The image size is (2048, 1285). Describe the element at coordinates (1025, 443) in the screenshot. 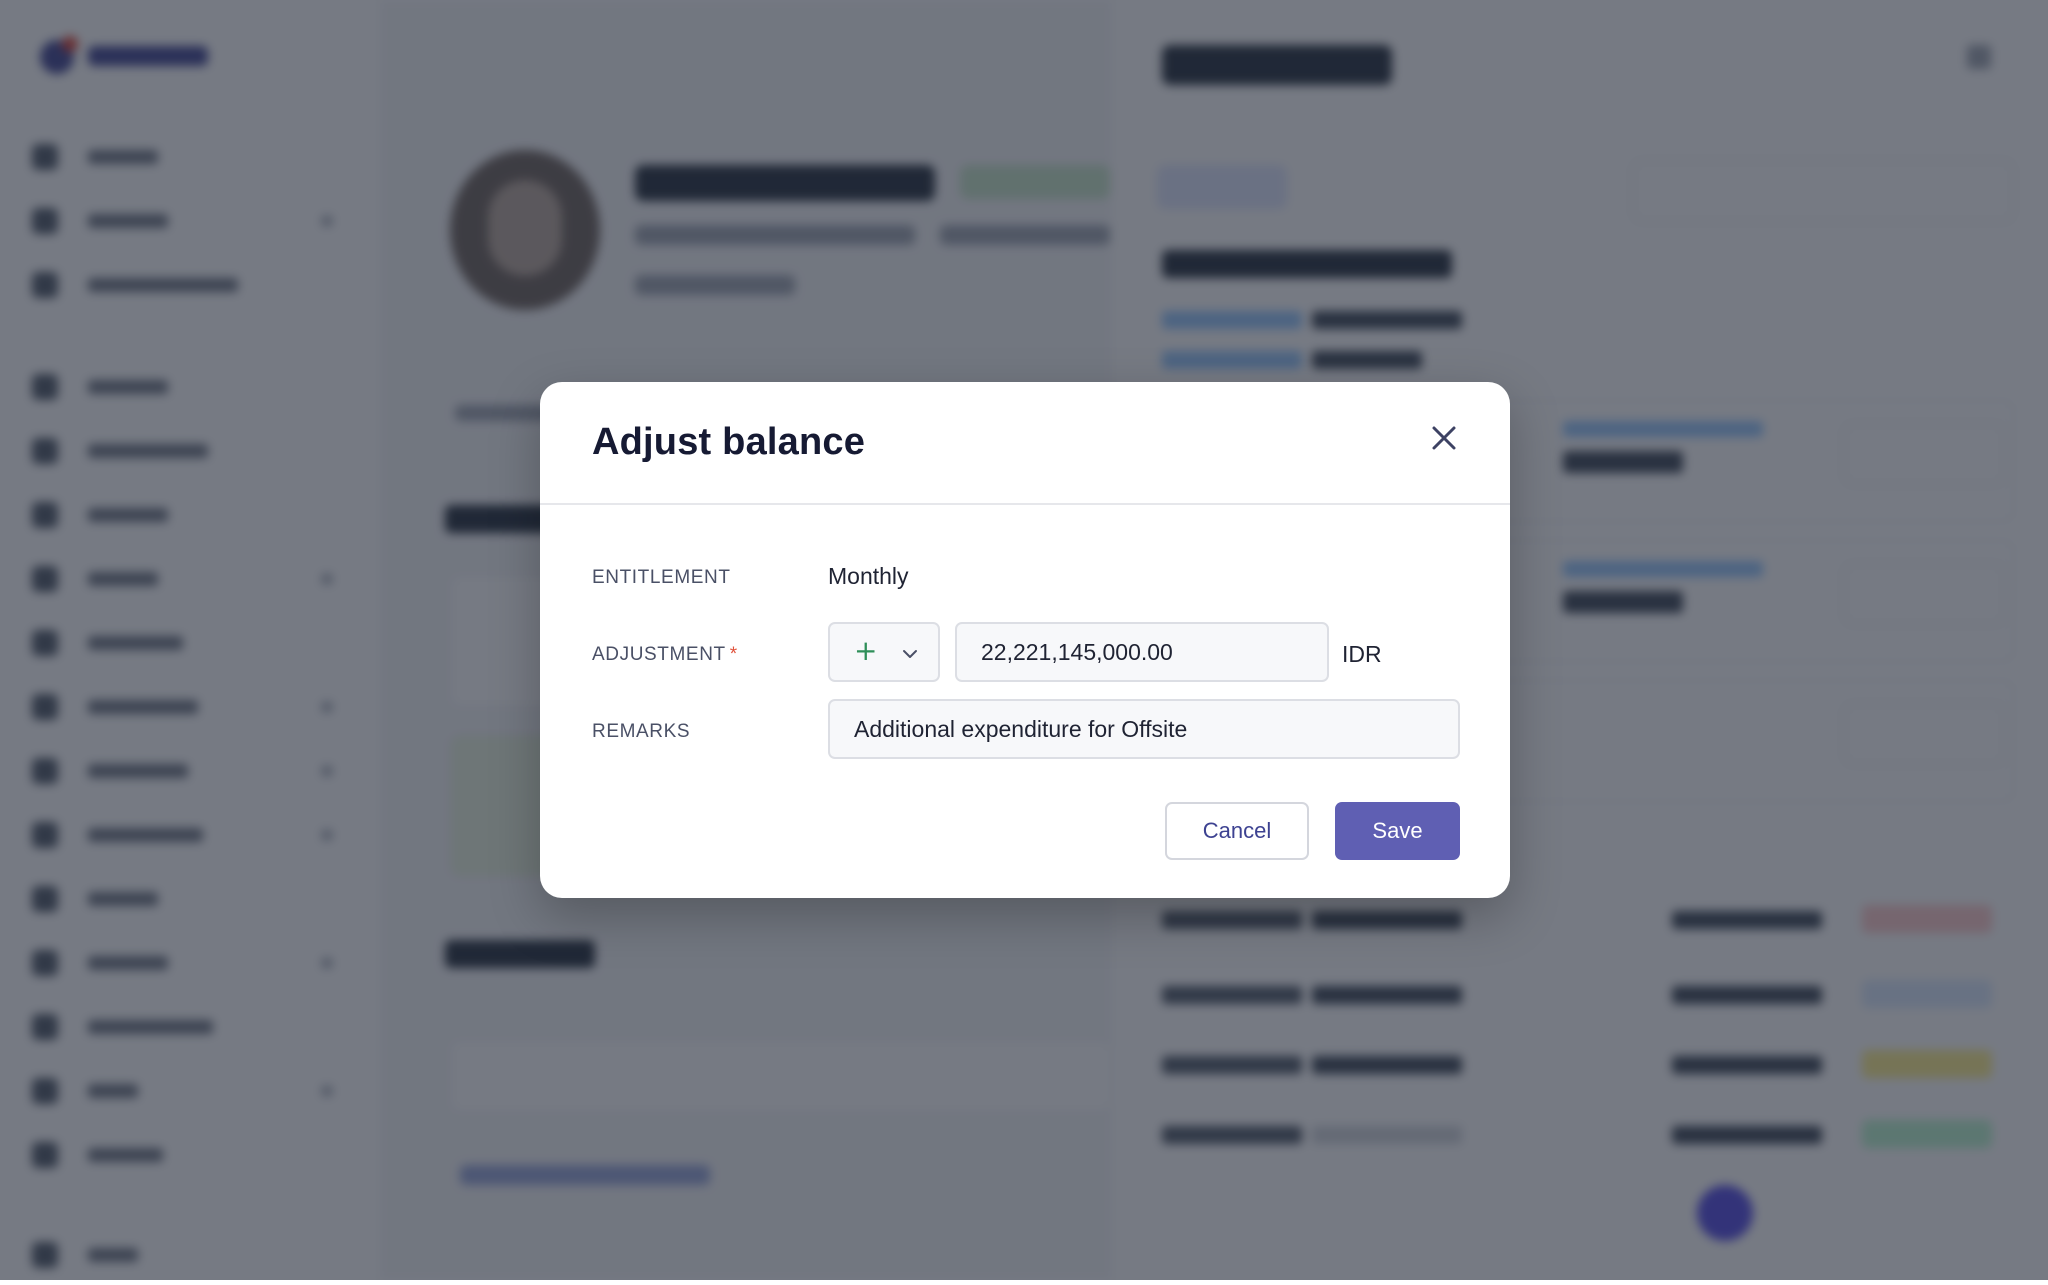

I see `dialog-header: Adjust balance` at that location.